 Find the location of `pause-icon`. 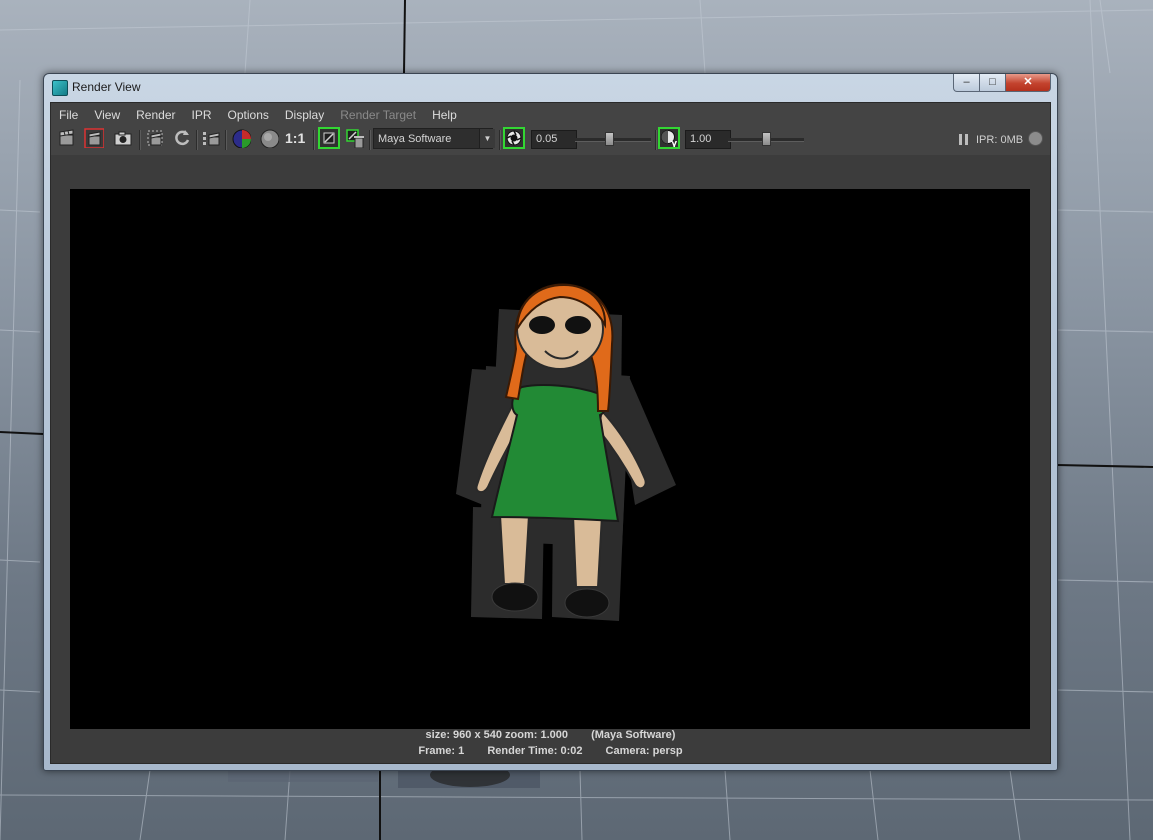

pause-icon is located at coordinates (964, 139).